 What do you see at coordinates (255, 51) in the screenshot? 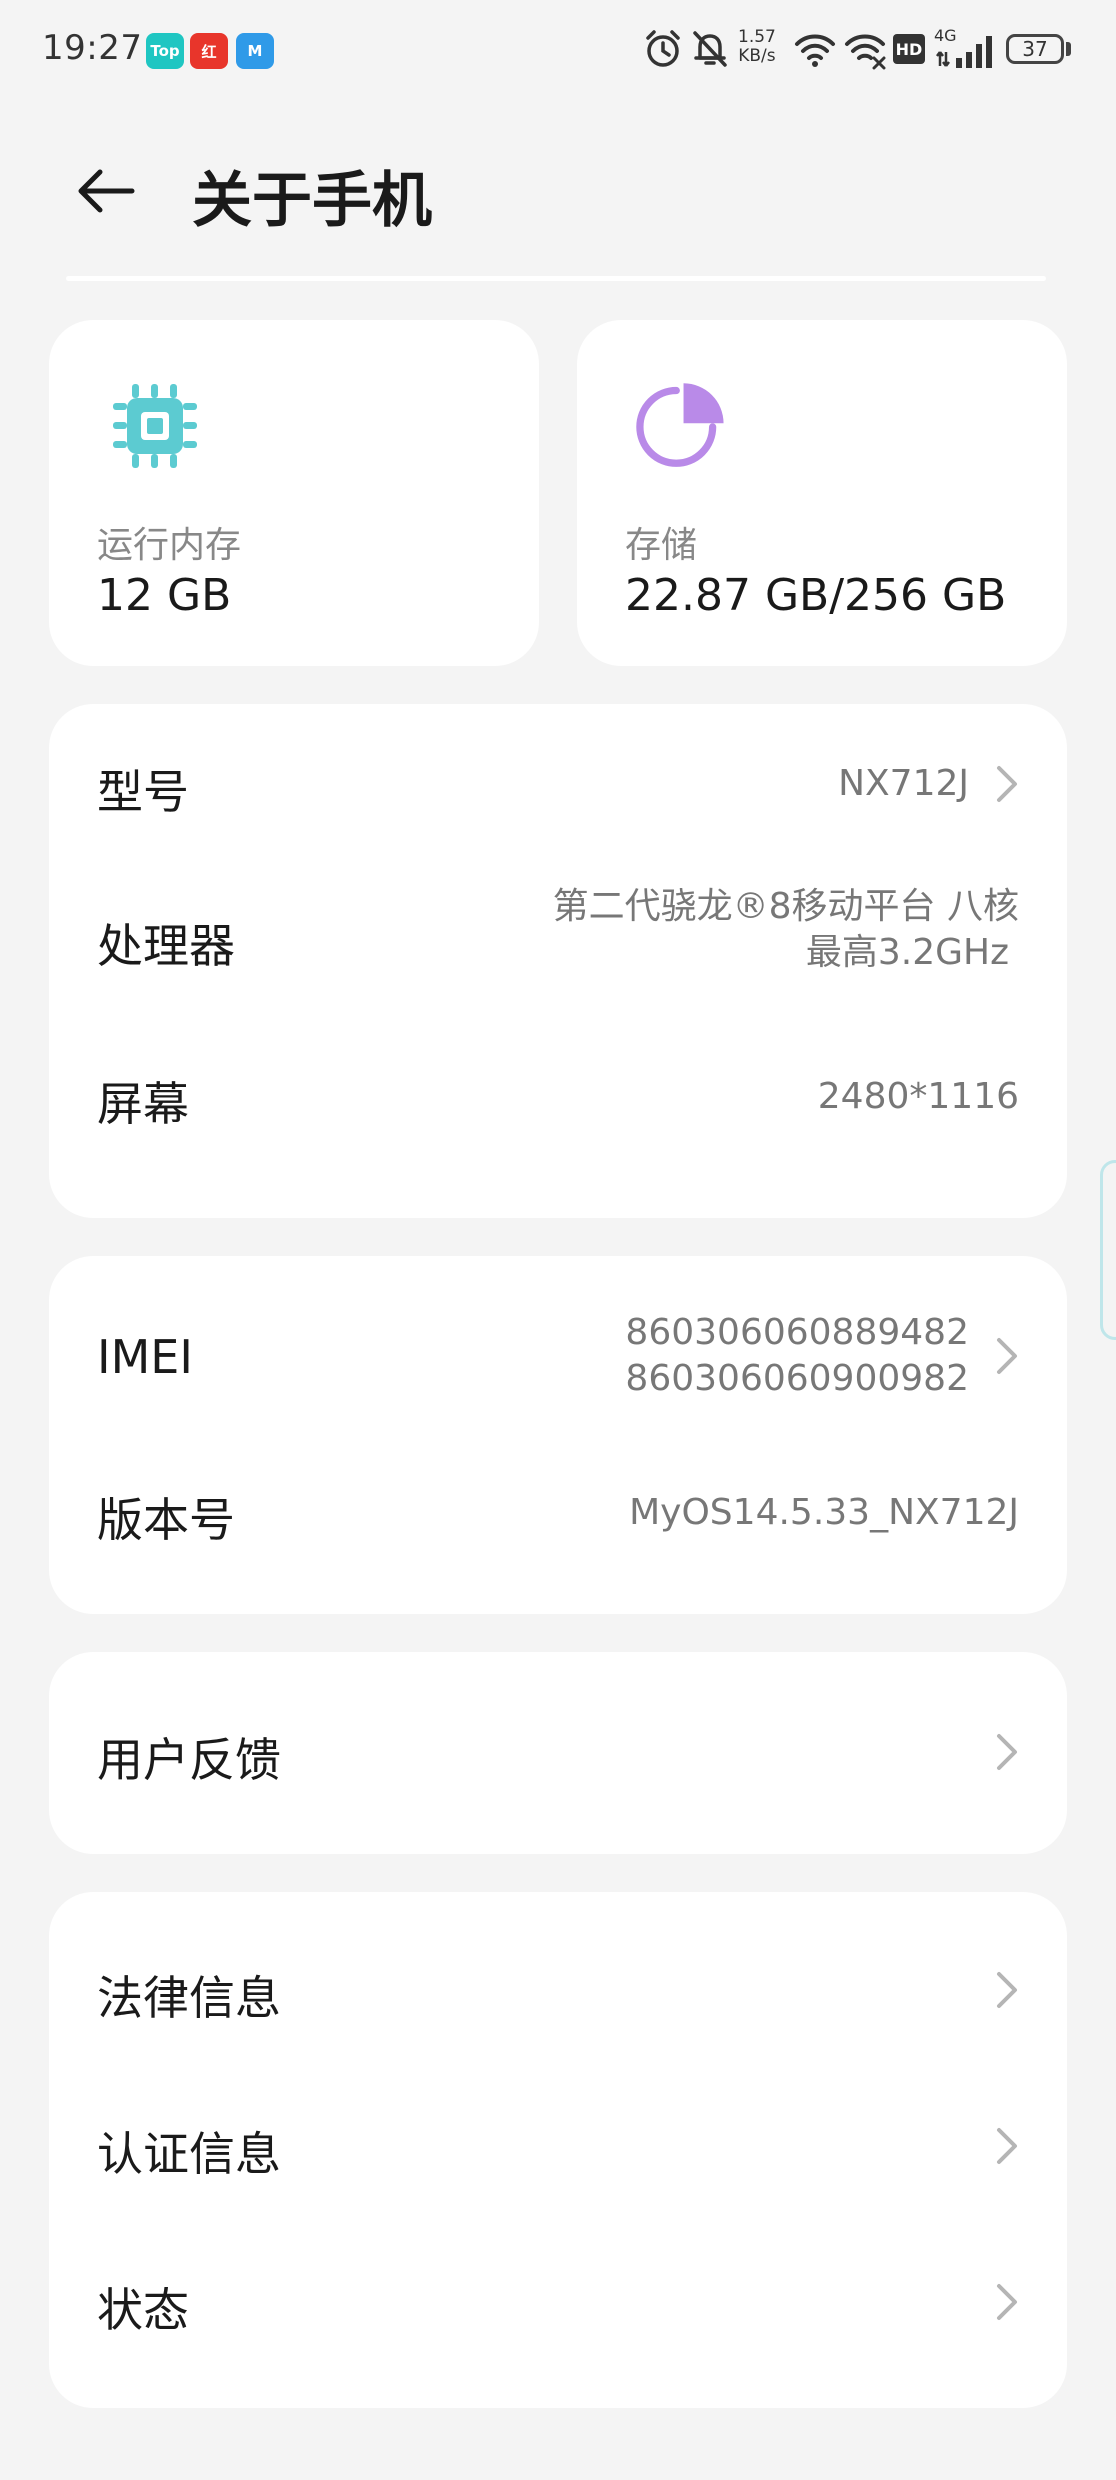
I see `blue-app-icon: M` at bounding box center [255, 51].